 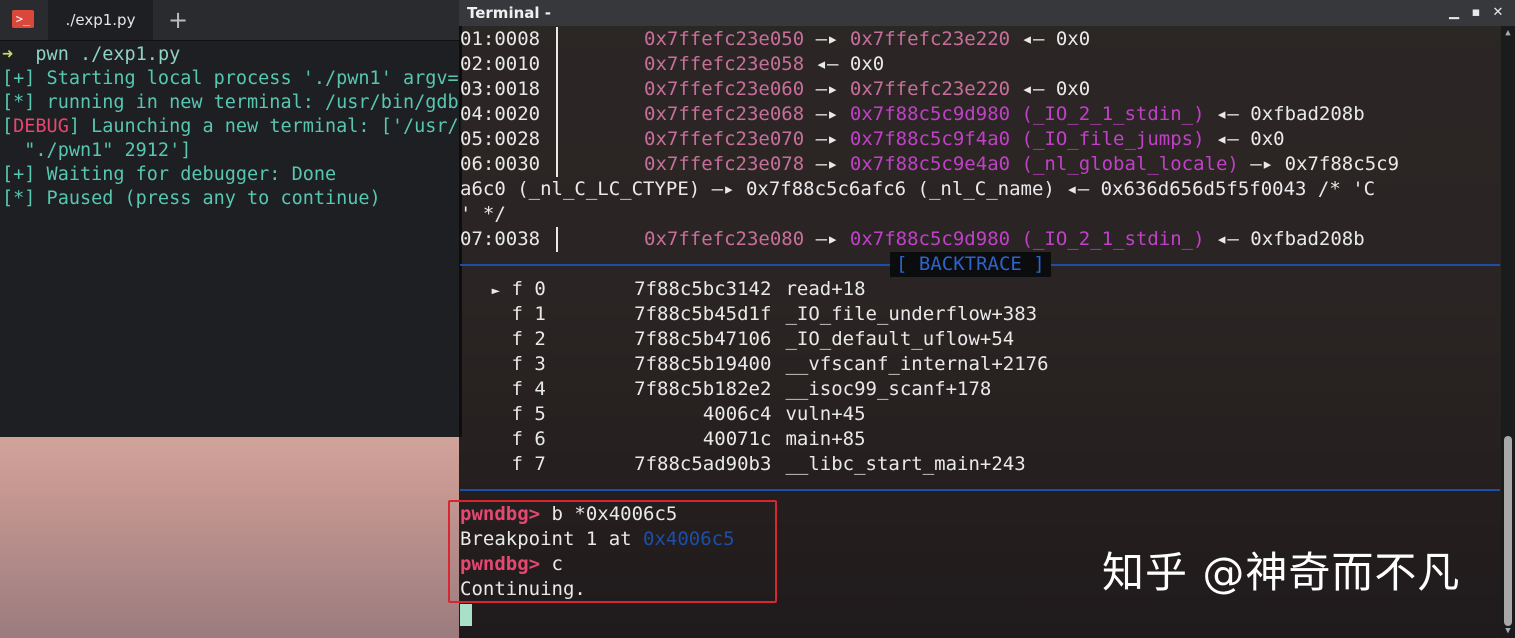 What do you see at coordinates (466, 614) in the screenshot?
I see `text-cursor` at bounding box center [466, 614].